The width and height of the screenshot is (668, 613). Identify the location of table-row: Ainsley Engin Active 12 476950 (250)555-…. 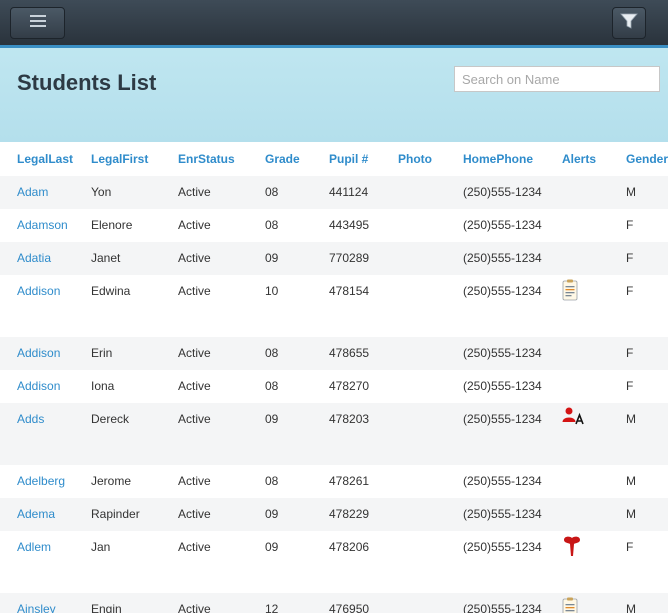
(334, 603).